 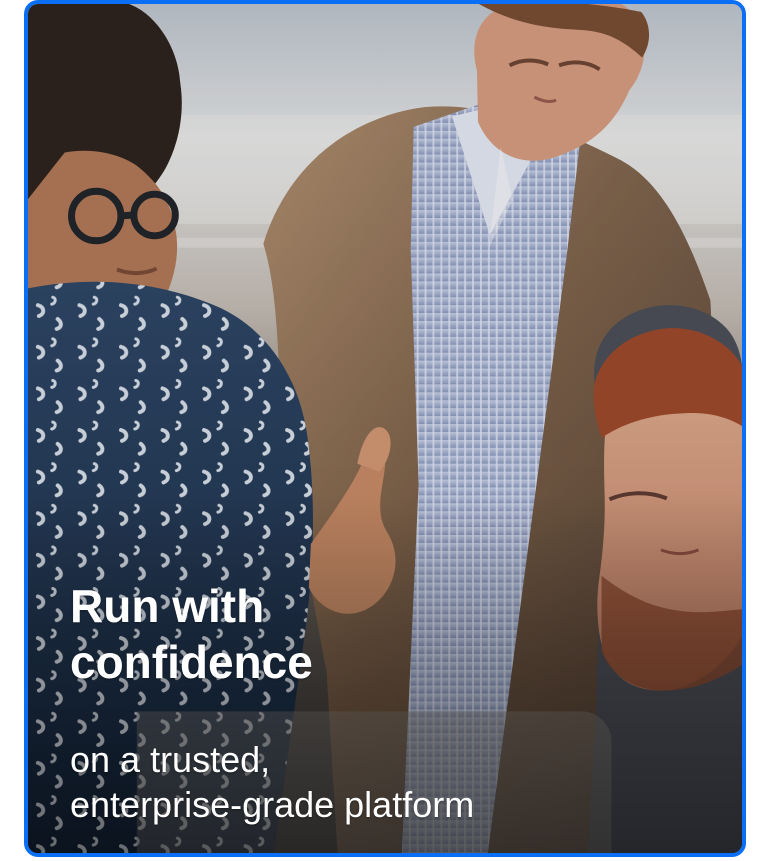 What do you see at coordinates (167, 606) in the screenshot?
I see `hero-headline-line-1: Run with` at bounding box center [167, 606].